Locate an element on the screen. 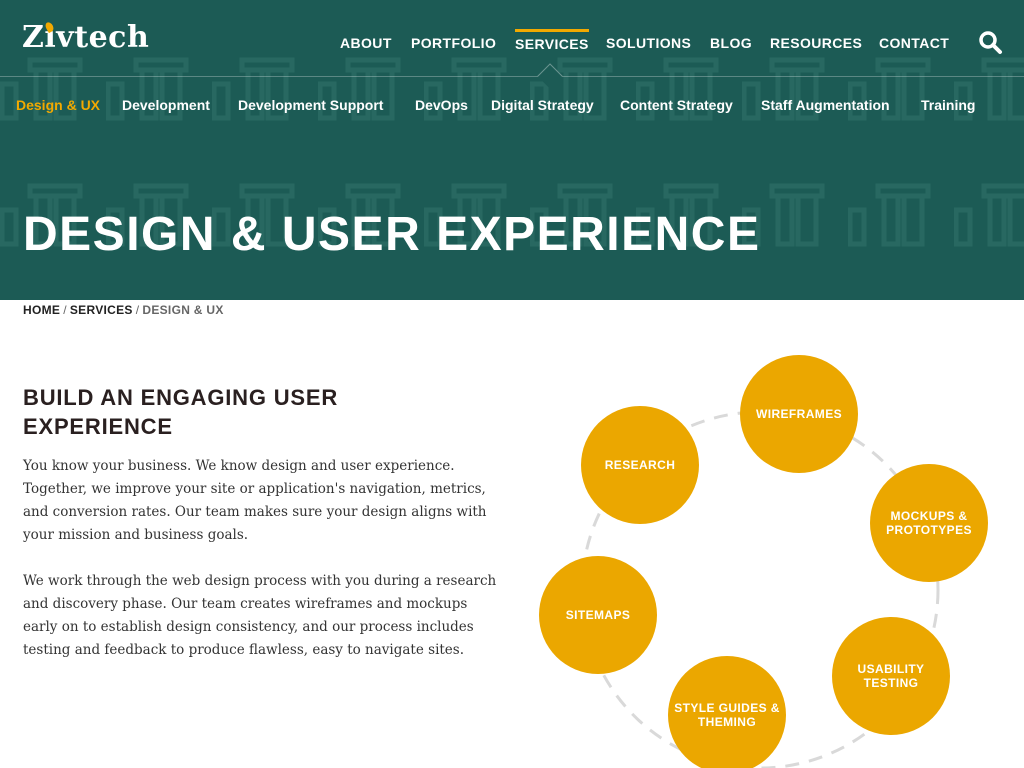  zivtech-logo: Zivtech is located at coordinates (85, 38).